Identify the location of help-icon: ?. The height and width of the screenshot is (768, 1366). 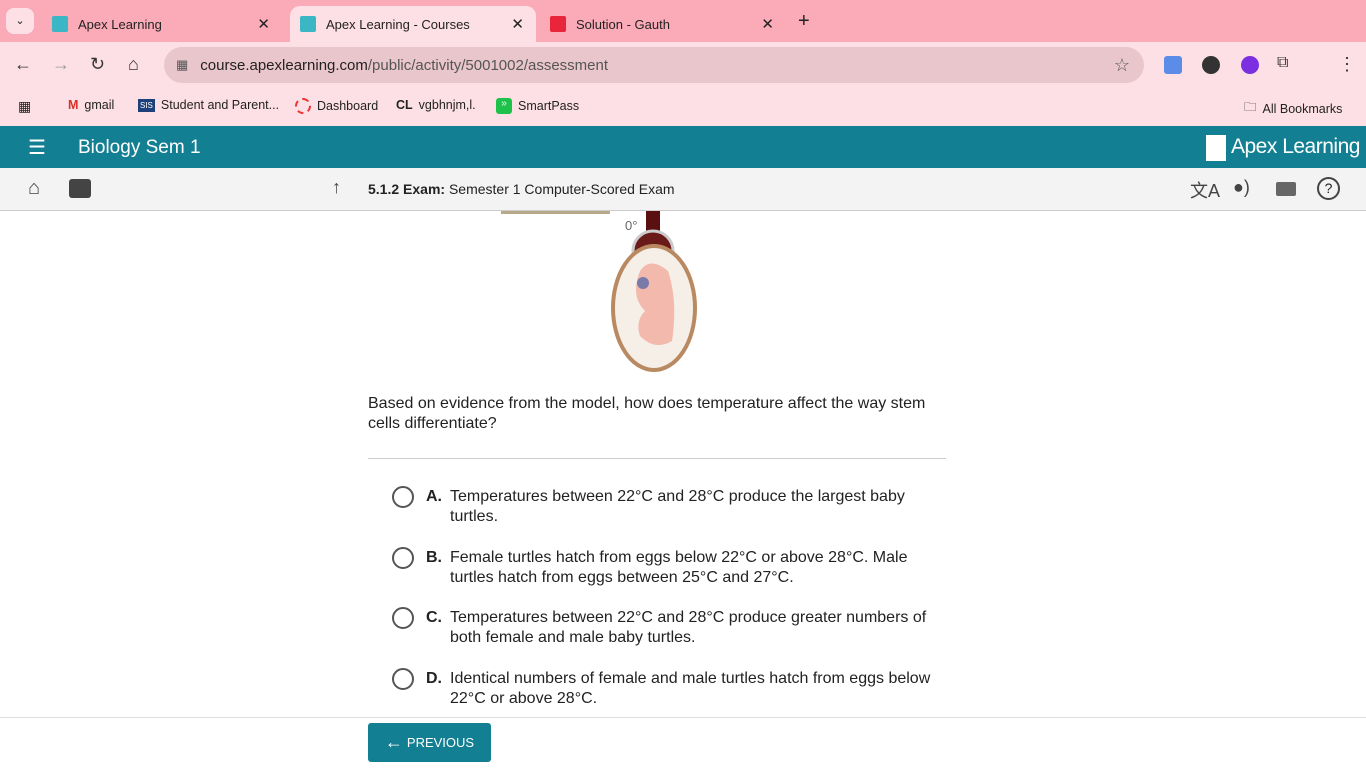
(1328, 188).